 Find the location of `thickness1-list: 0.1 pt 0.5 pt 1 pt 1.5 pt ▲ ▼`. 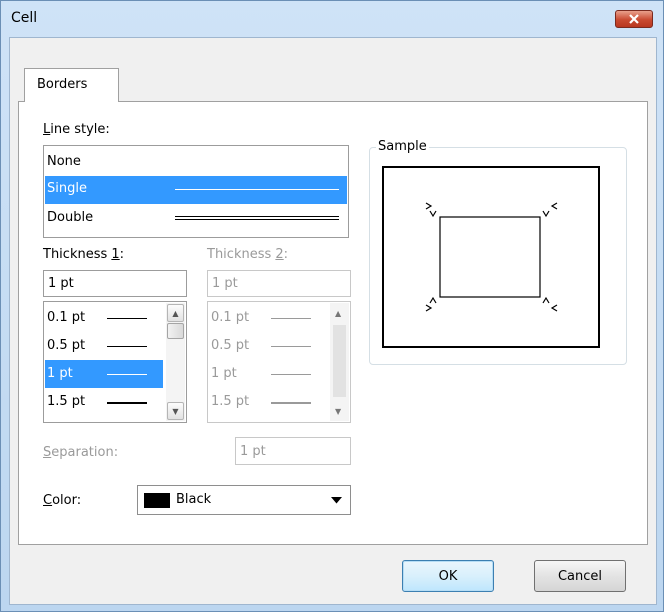

thickness1-list: 0.1 pt 0.5 pt 1 pt 1.5 pt ▲ ▼ is located at coordinates (115, 362).